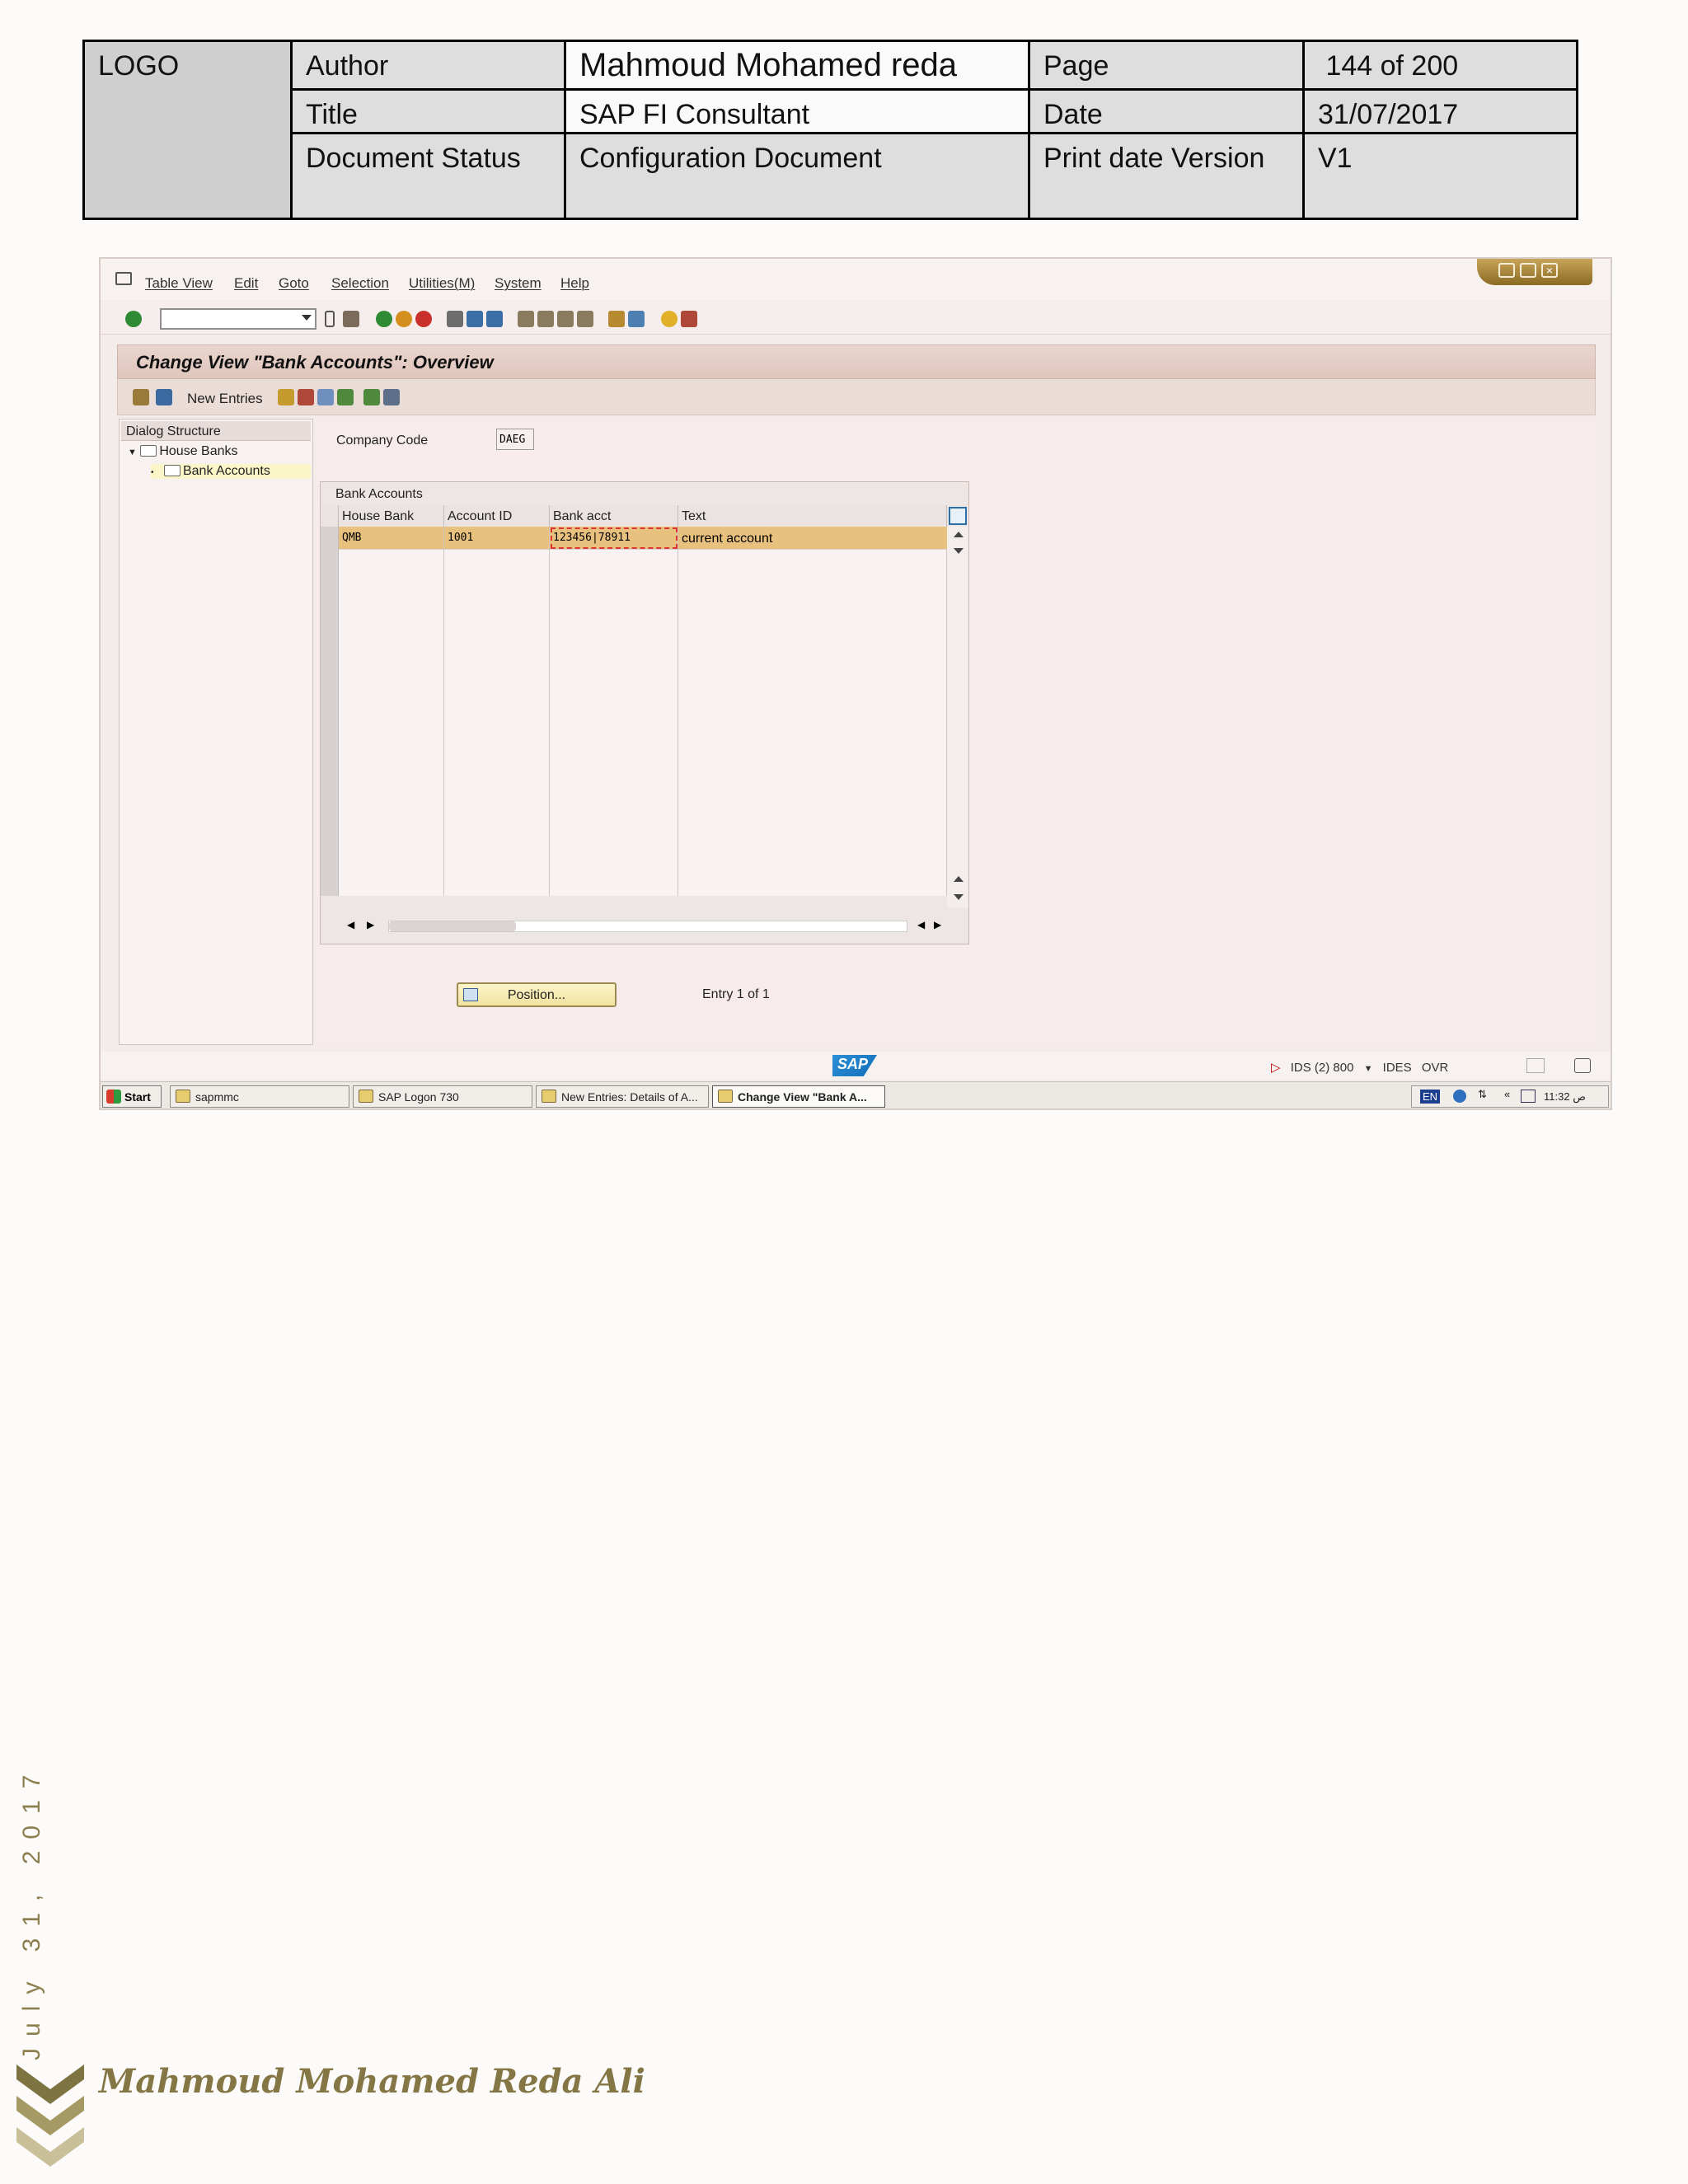 This screenshot has height=2184, width=1688. Describe the element at coordinates (519, 283) in the screenshot. I see `menu-system: System` at that location.